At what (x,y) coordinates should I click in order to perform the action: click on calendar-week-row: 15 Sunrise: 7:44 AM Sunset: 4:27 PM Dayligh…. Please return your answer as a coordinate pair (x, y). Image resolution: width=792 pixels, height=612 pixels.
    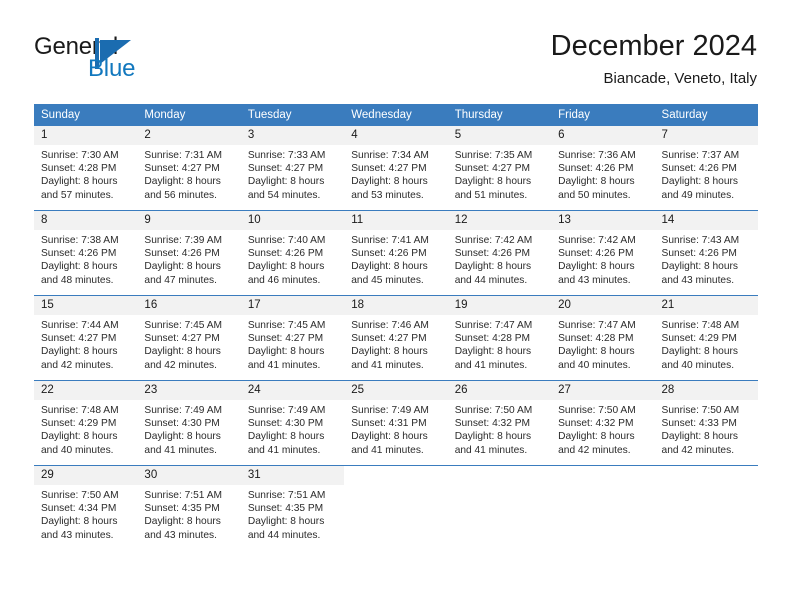
    Looking at the image, I should click on (396, 338).